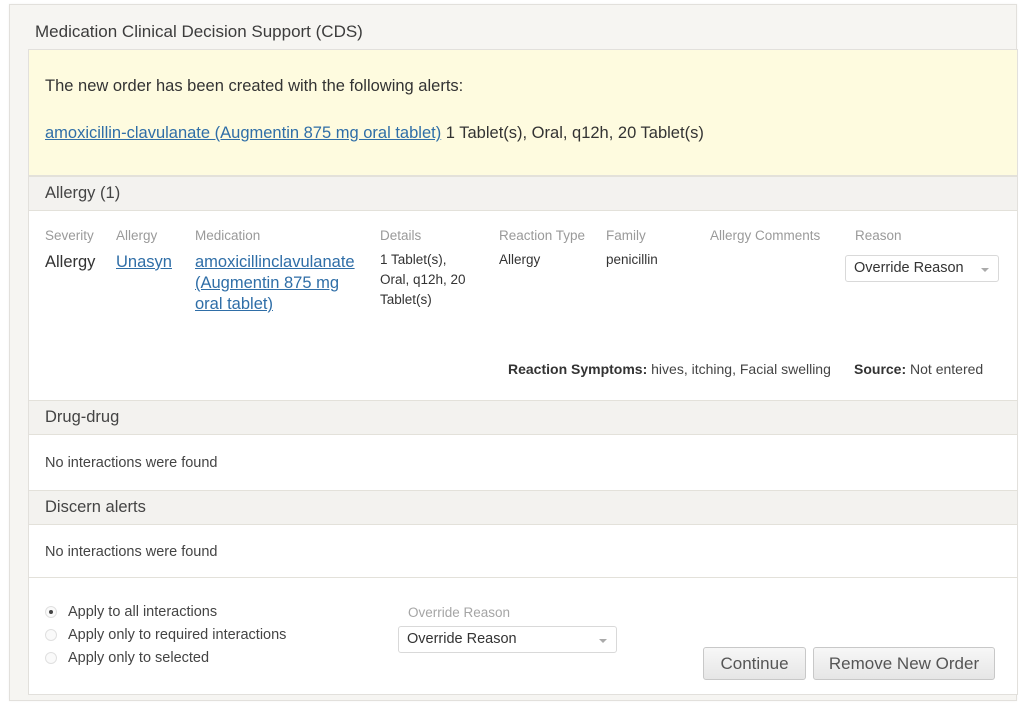 The width and height of the screenshot is (1025, 713). What do you see at coordinates (578, 369) in the screenshot?
I see `reaction-symptoms-label: Reaction Symptoms:` at bounding box center [578, 369].